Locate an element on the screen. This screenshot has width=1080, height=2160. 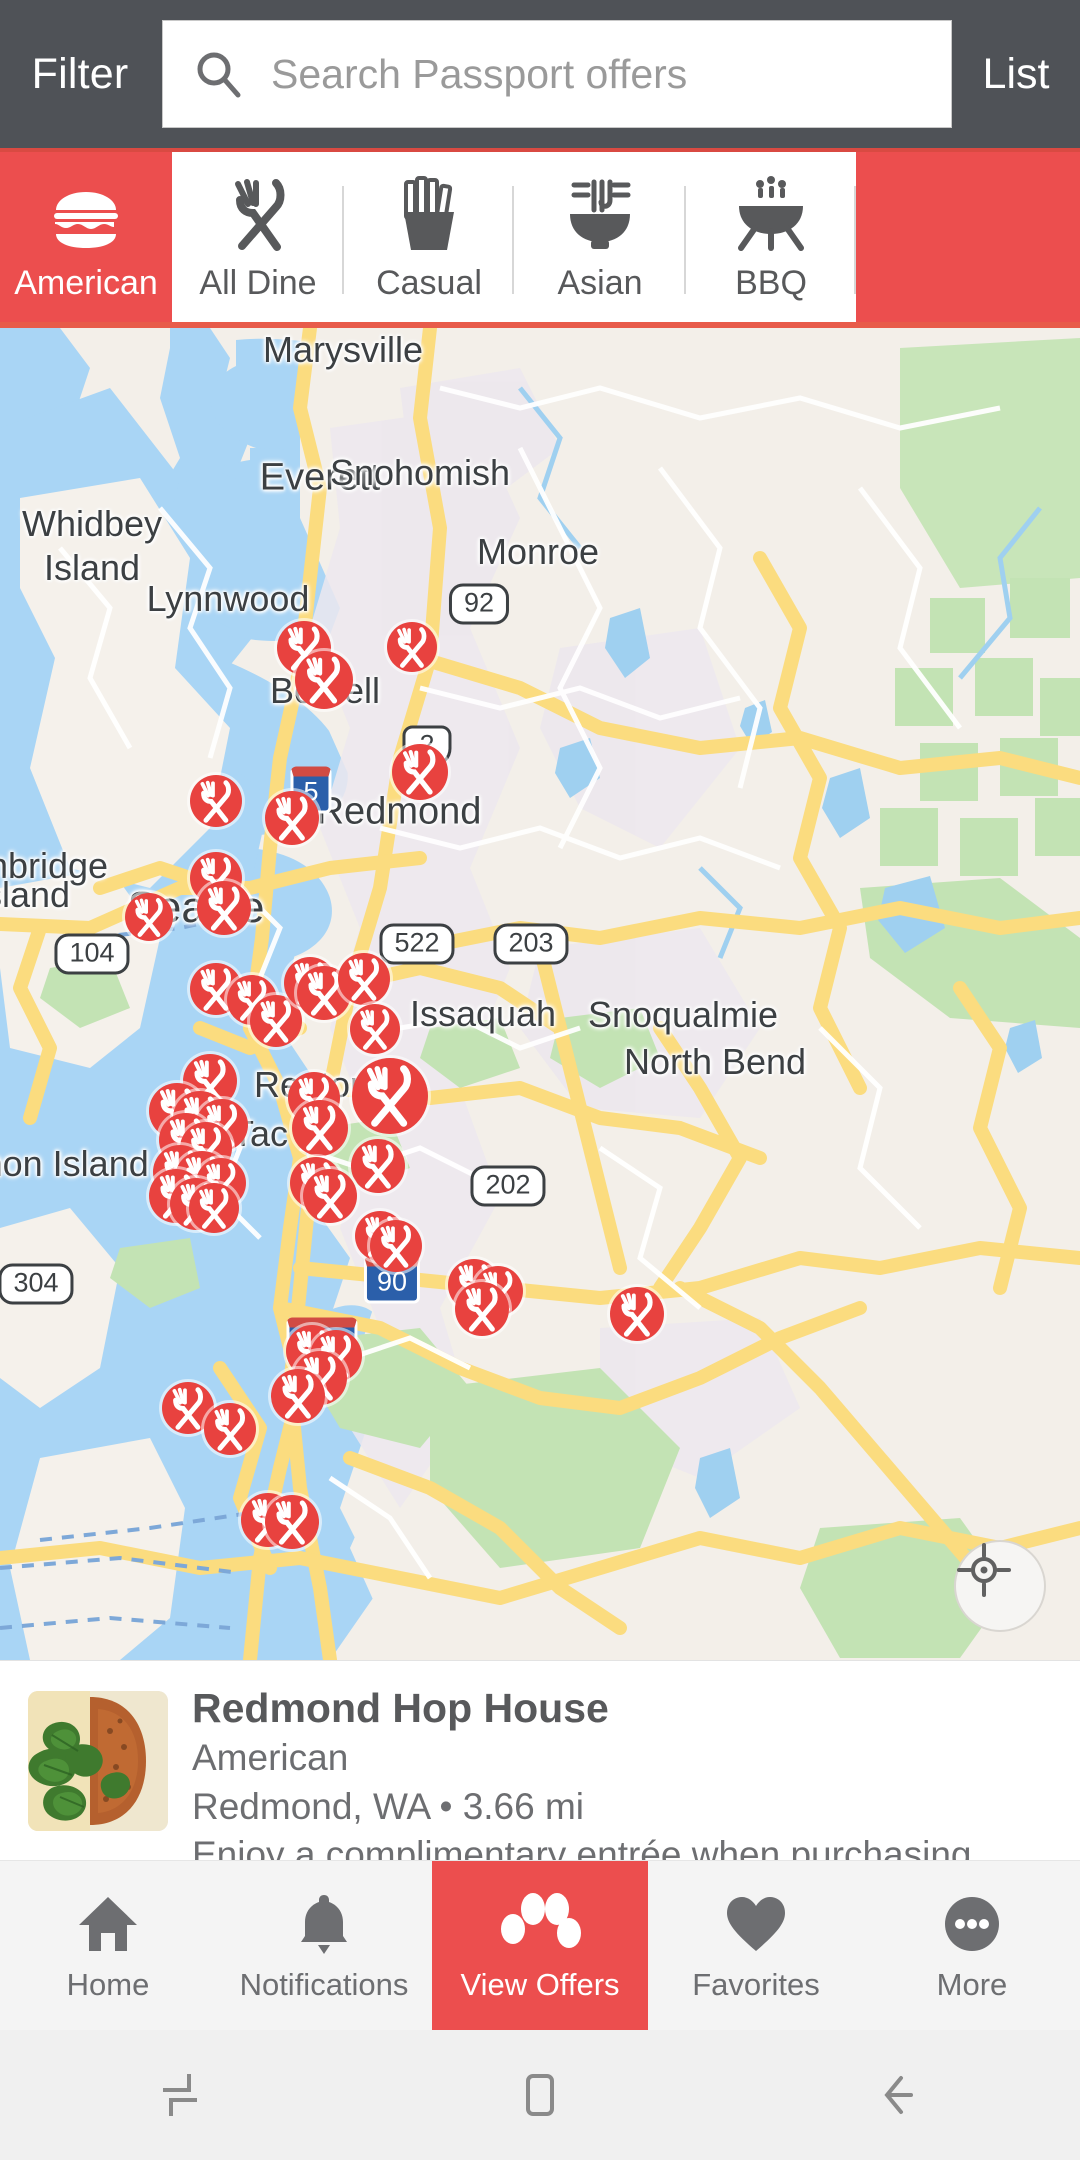
map-place-label: Monroe is located at coordinates (538, 551).